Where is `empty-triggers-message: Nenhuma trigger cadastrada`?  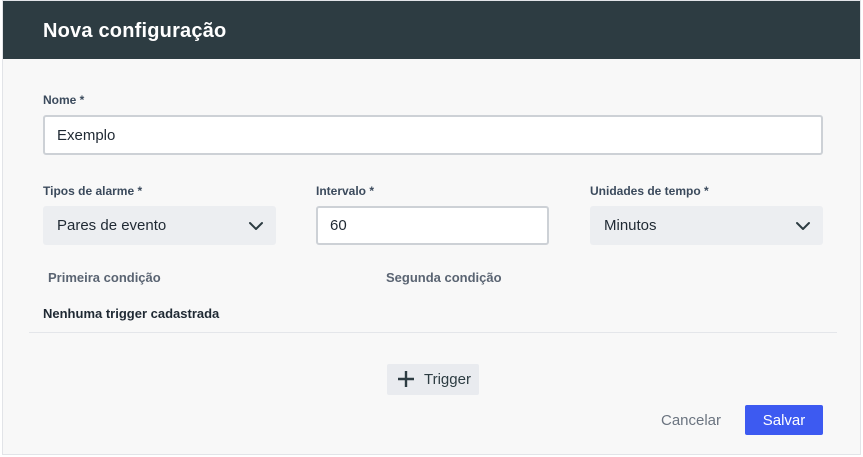
empty-triggers-message: Nenhuma trigger cadastrada is located at coordinates (131, 313).